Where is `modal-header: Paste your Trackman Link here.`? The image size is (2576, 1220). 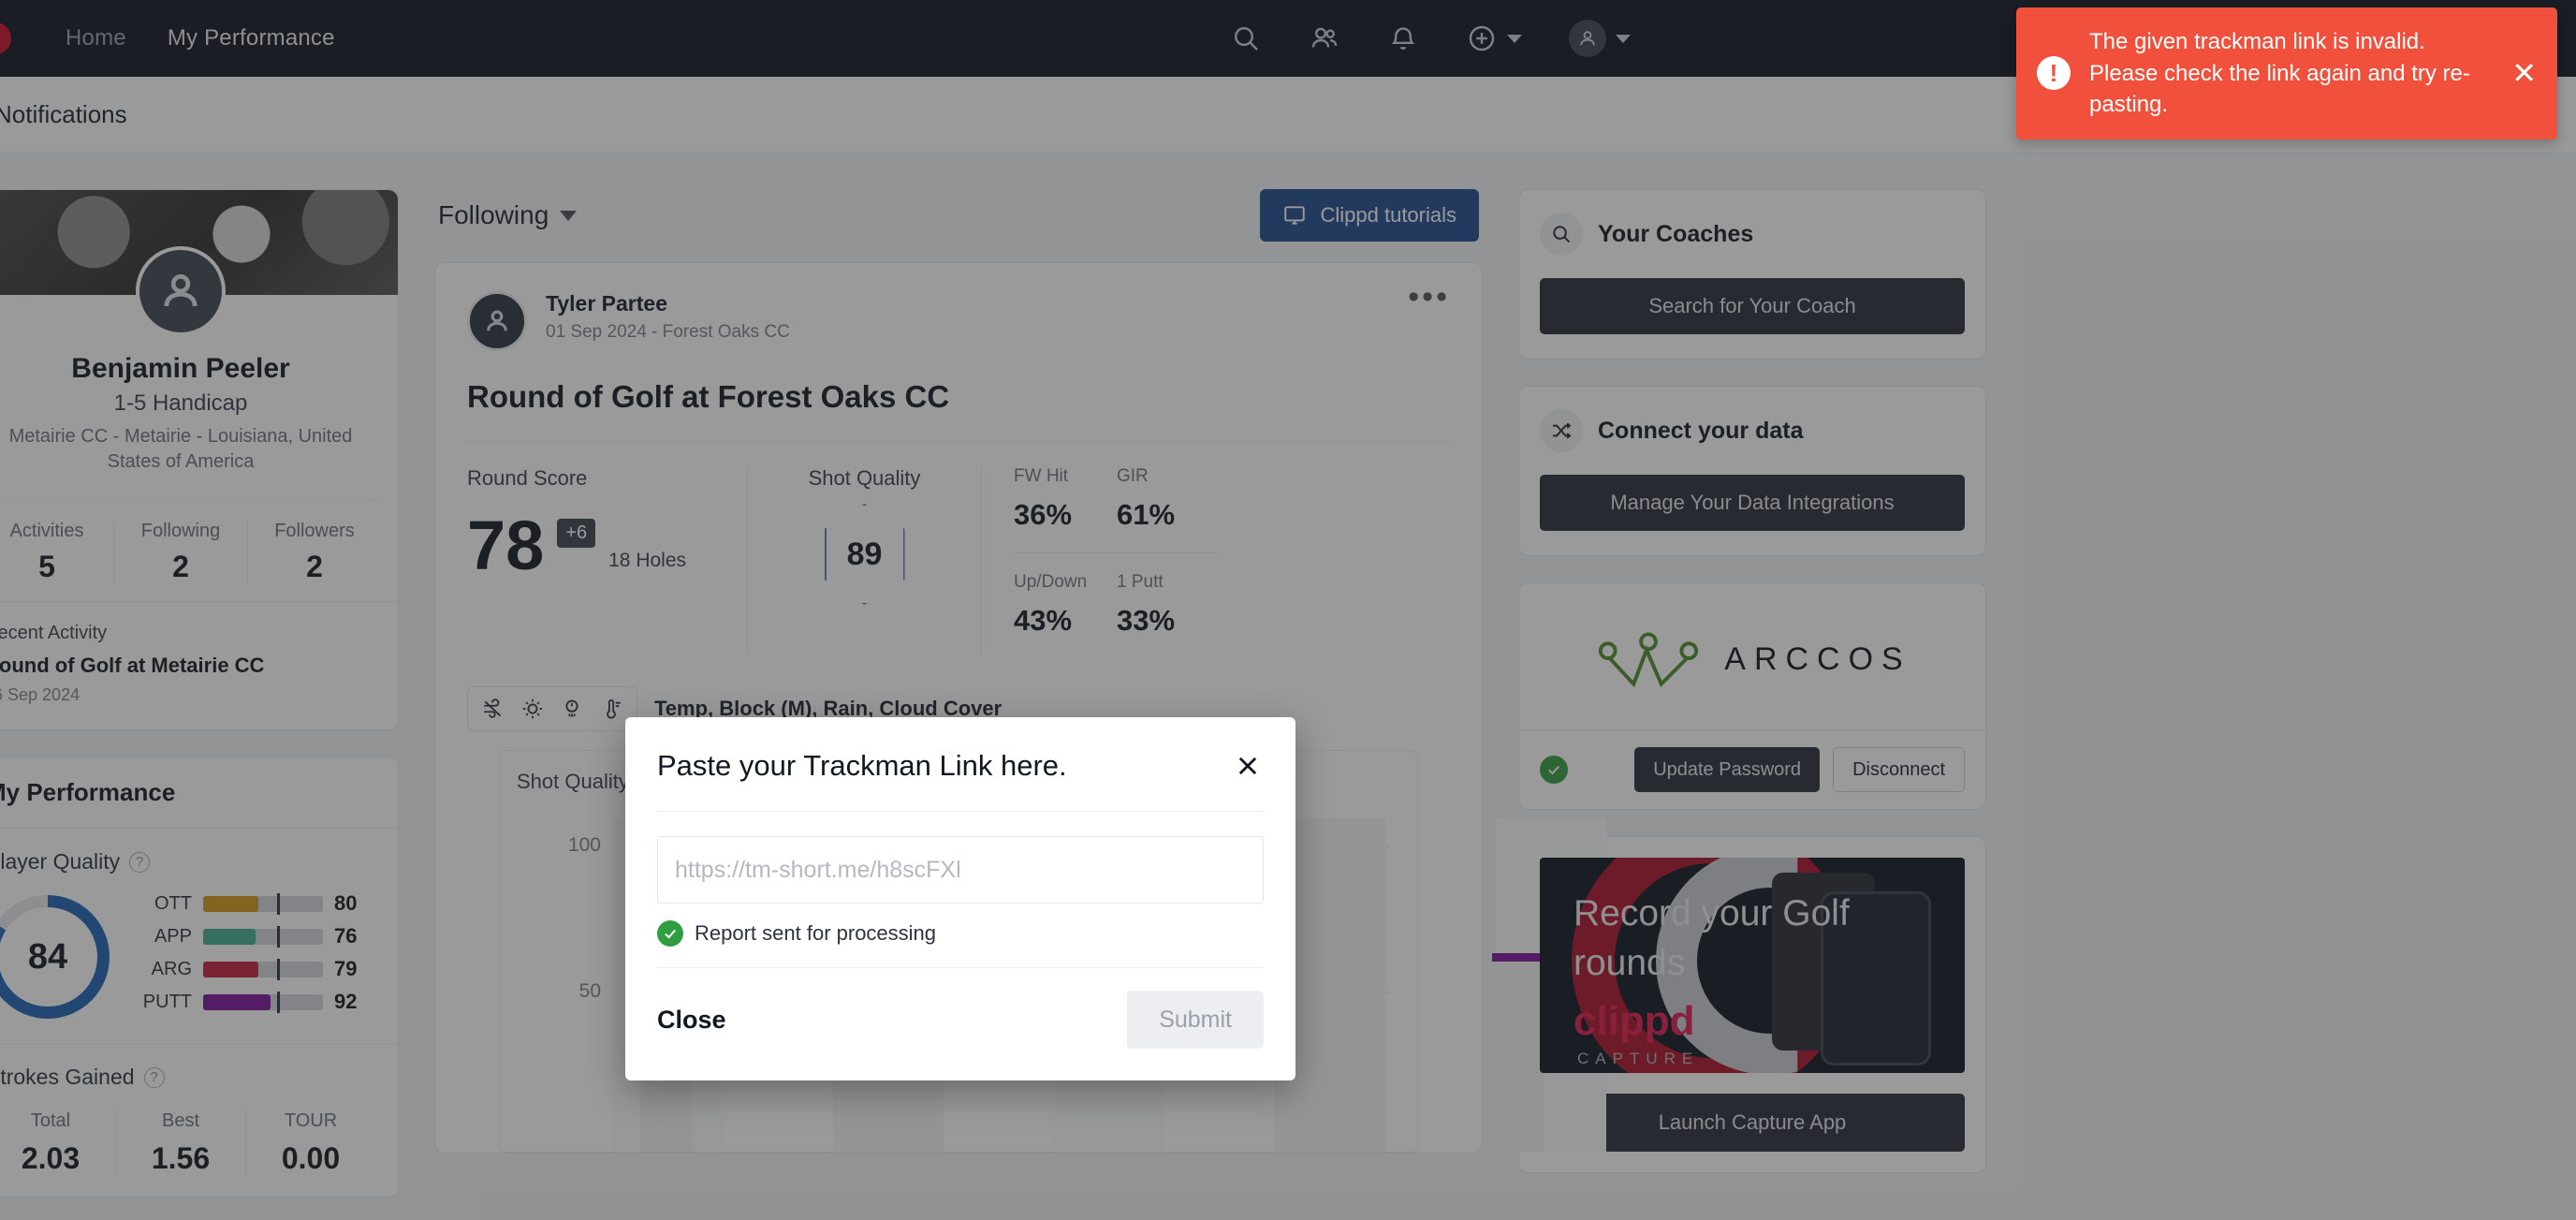
modal-header: Paste your Trackman Link here. is located at coordinates (961, 764).